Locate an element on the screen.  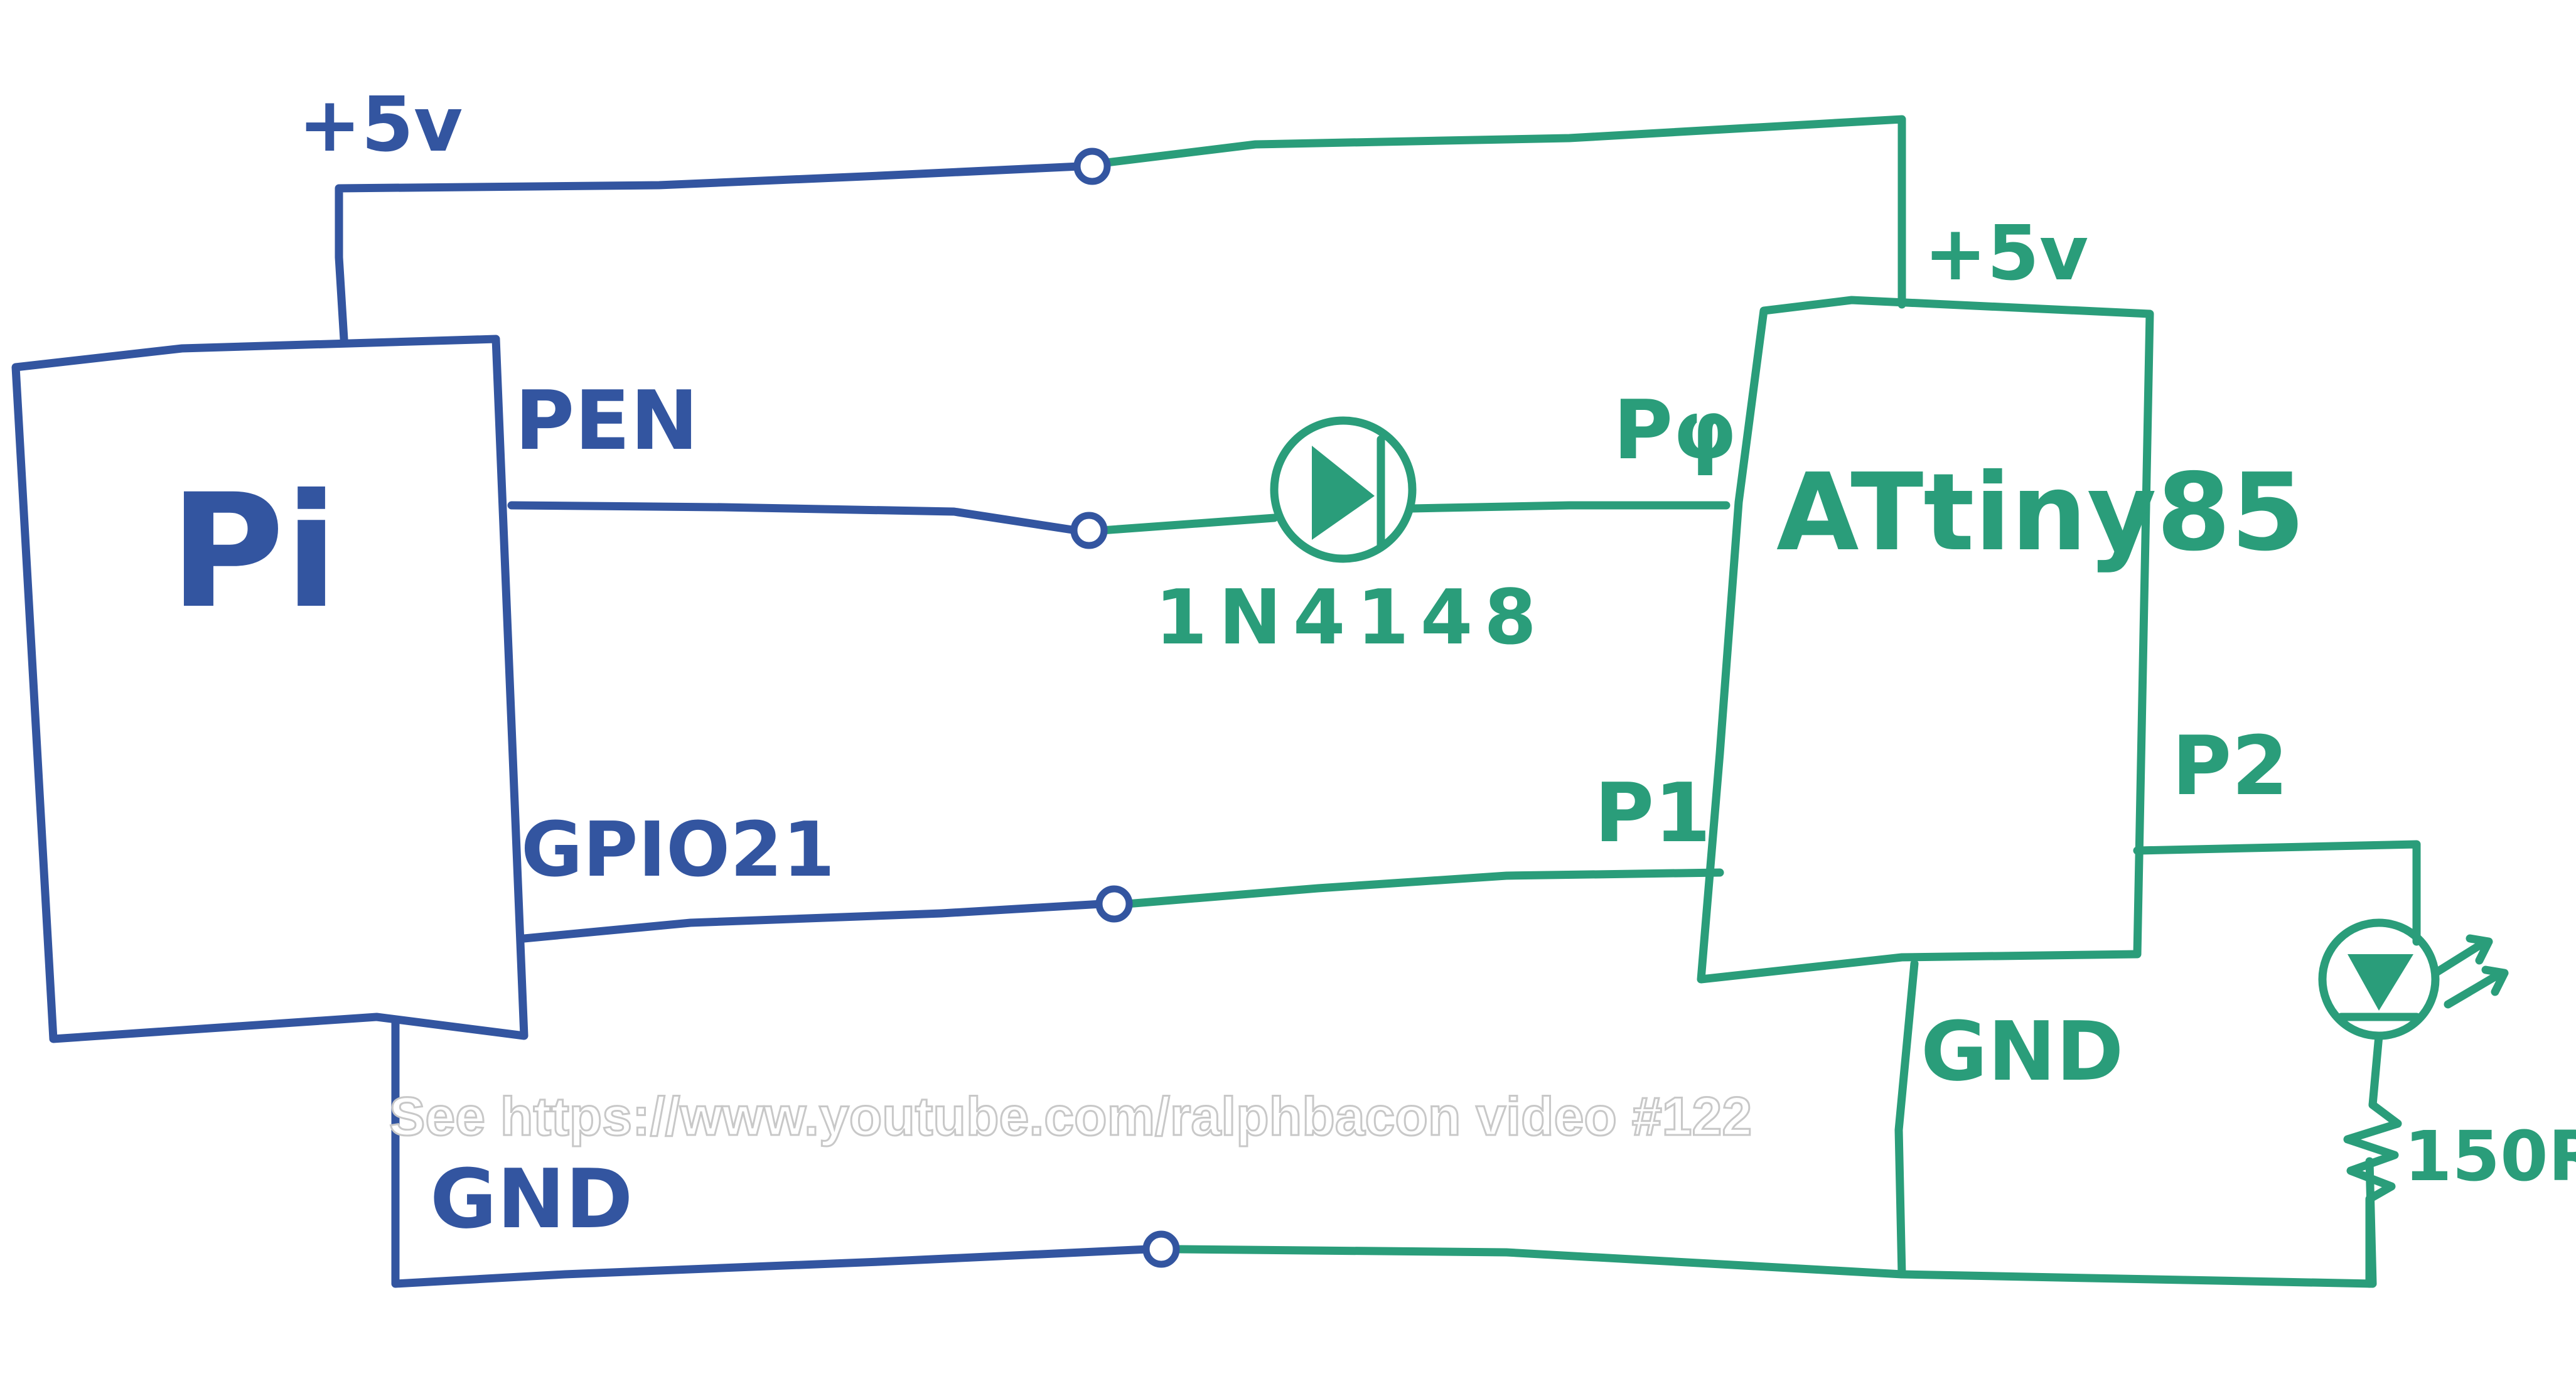
attiny-gnd-label: GND is located at coordinates (2022, 1051).